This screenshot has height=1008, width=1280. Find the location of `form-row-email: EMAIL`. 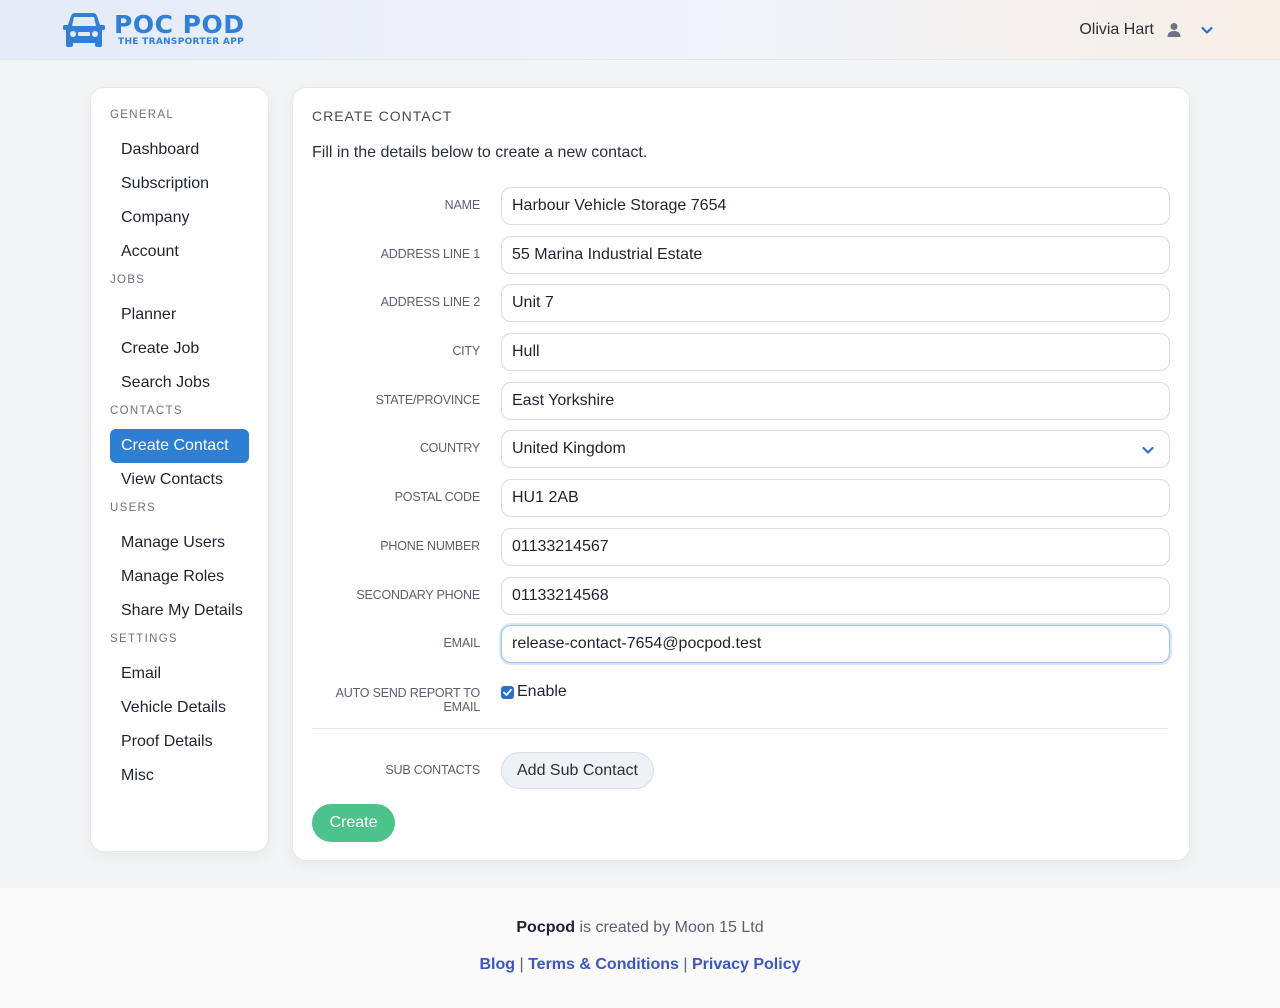

form-row-email: EMAIL is located at coordinates (741, 644).